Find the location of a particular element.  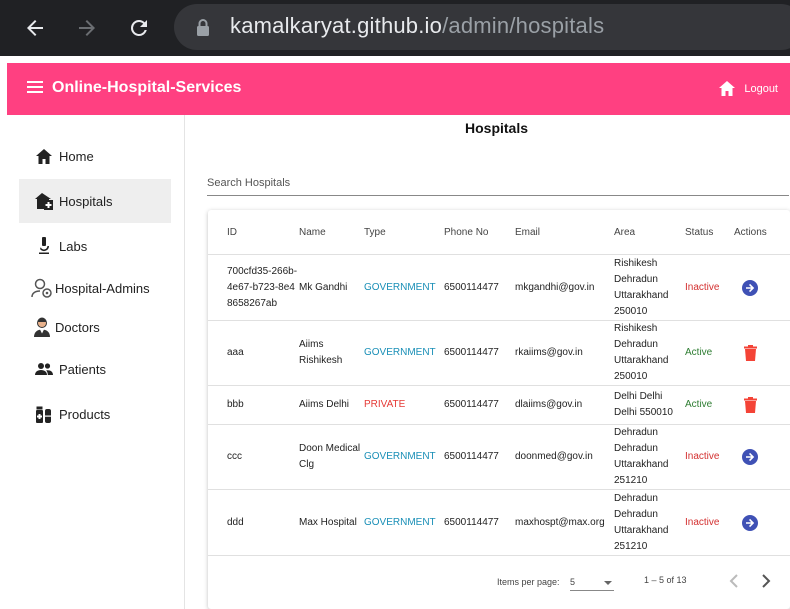

column-header-phone: Phone No is located at coordinates (466, 232).